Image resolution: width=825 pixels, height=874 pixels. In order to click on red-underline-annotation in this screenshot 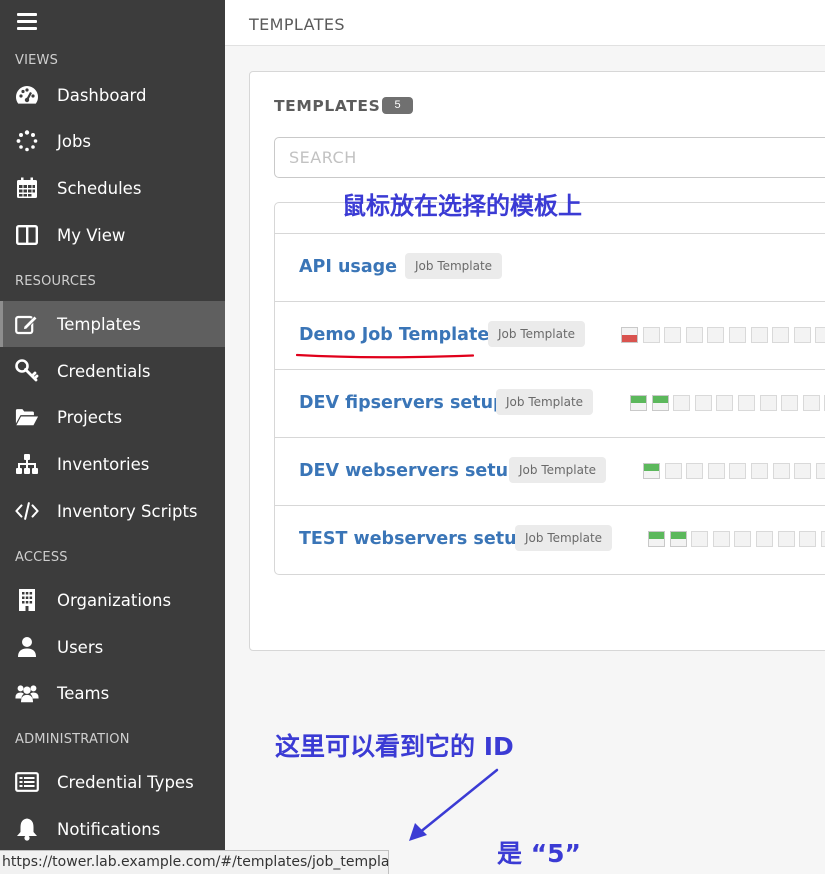, I will do `click(385, 356)`.